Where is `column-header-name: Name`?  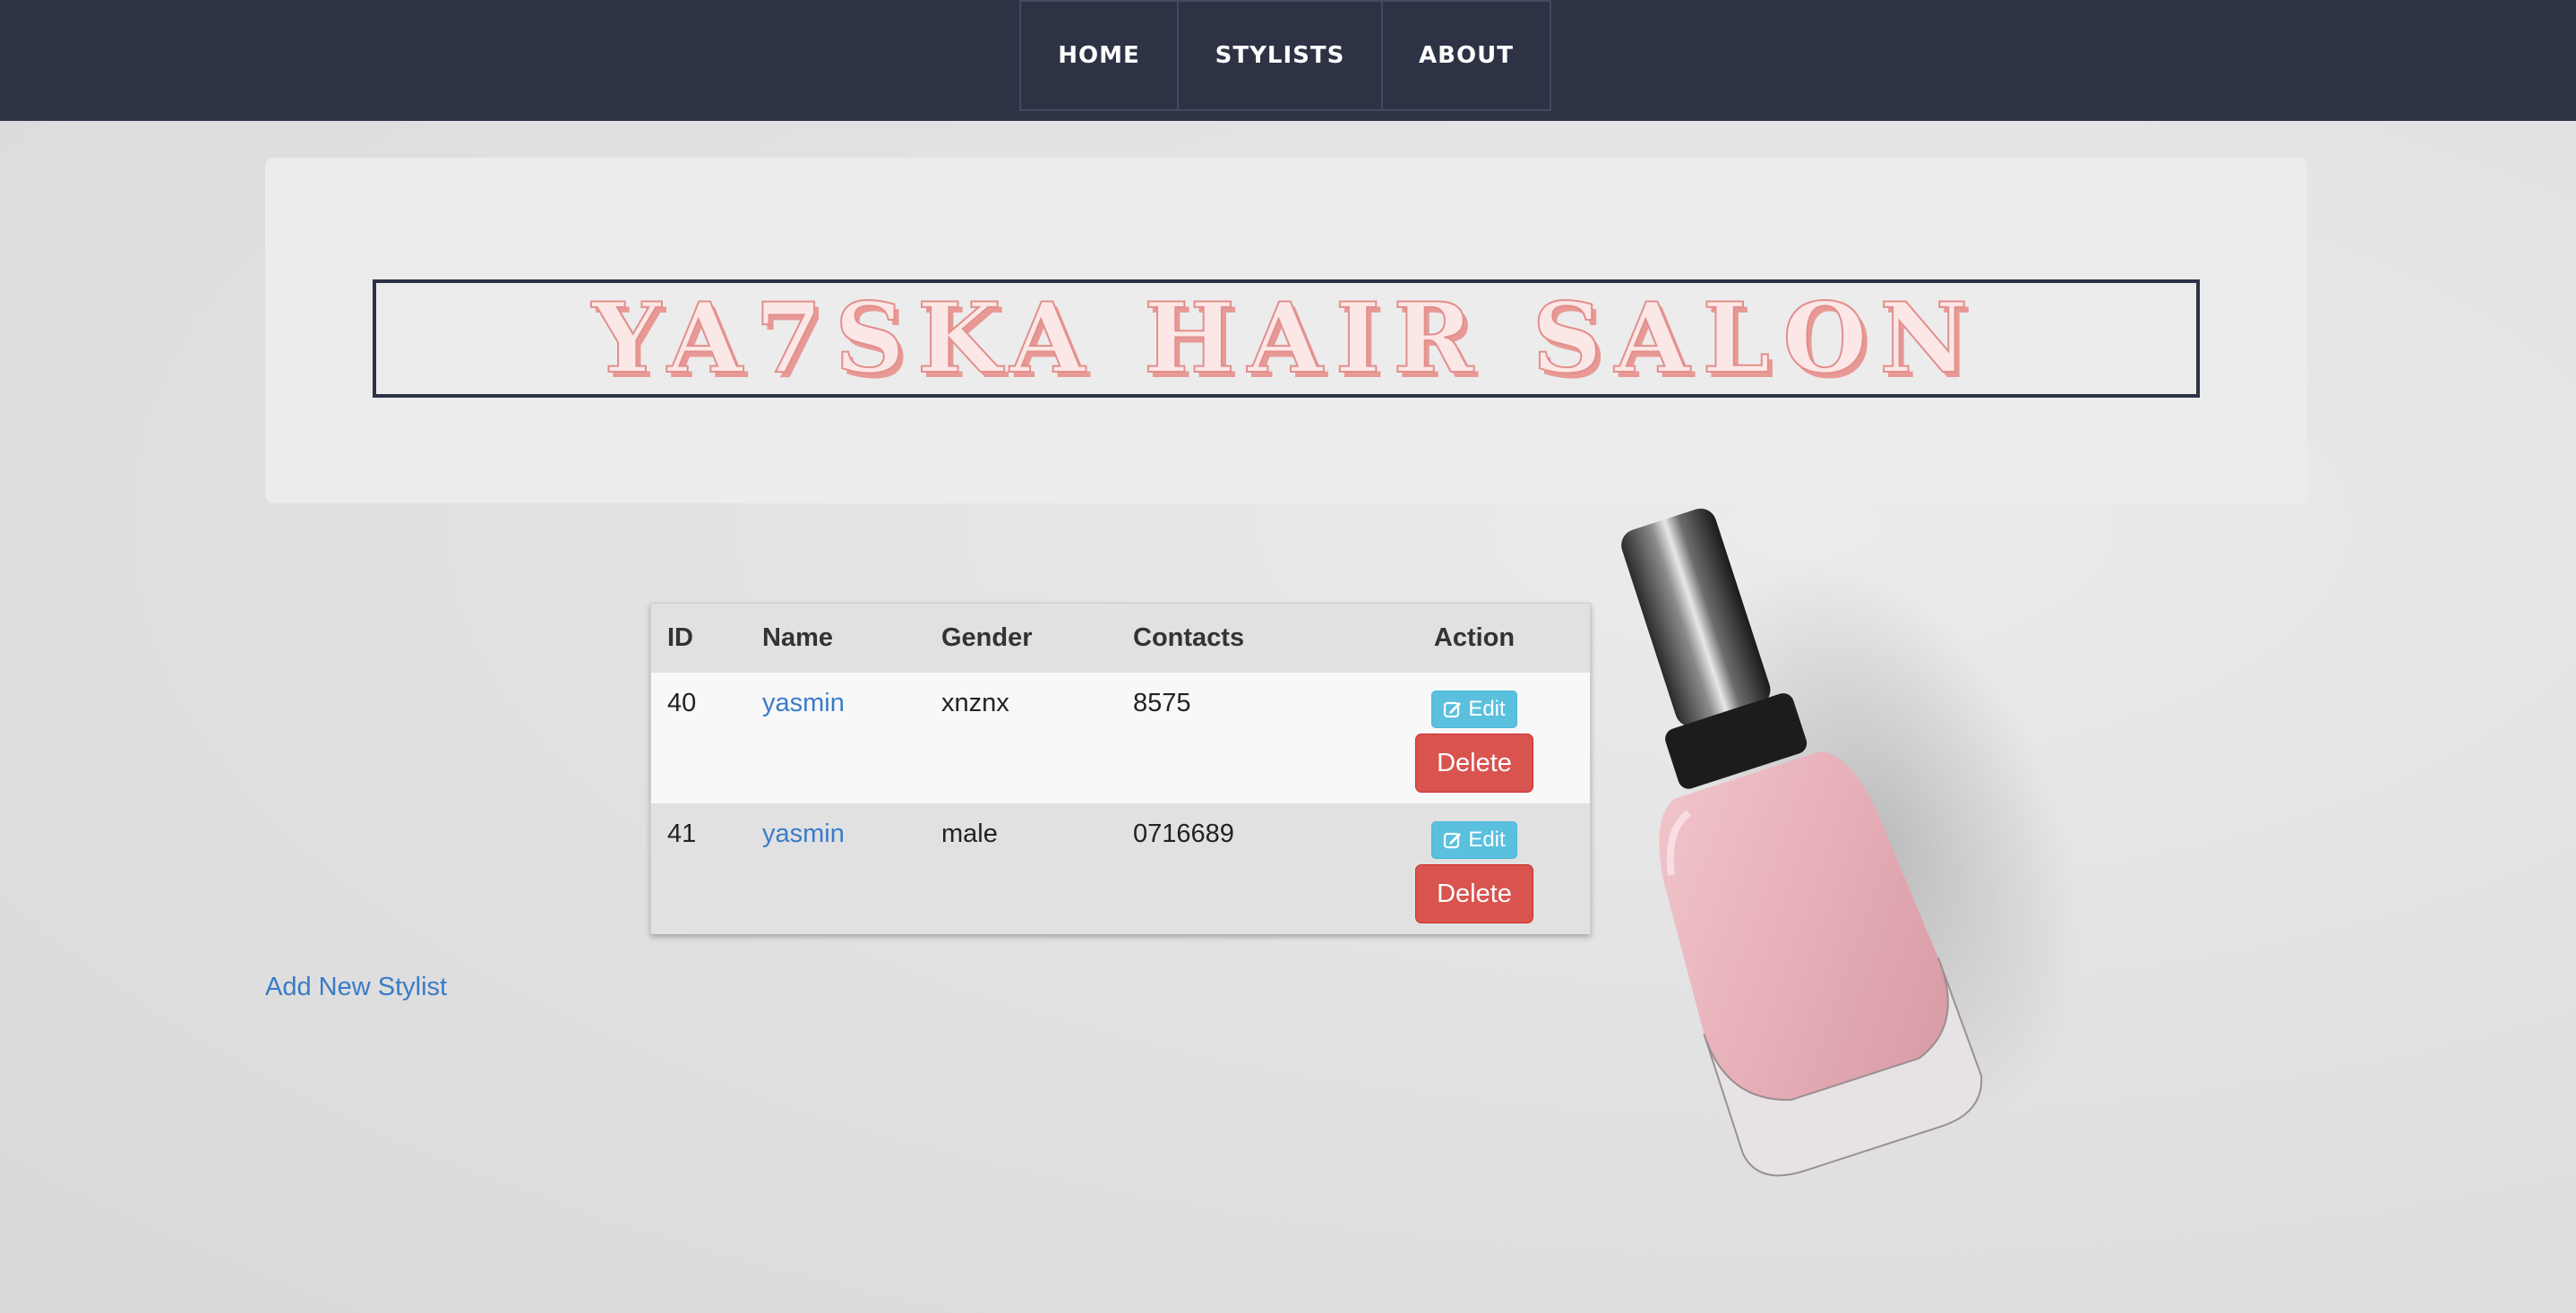
column-header-name: Name is located at coordinates (797, 637).